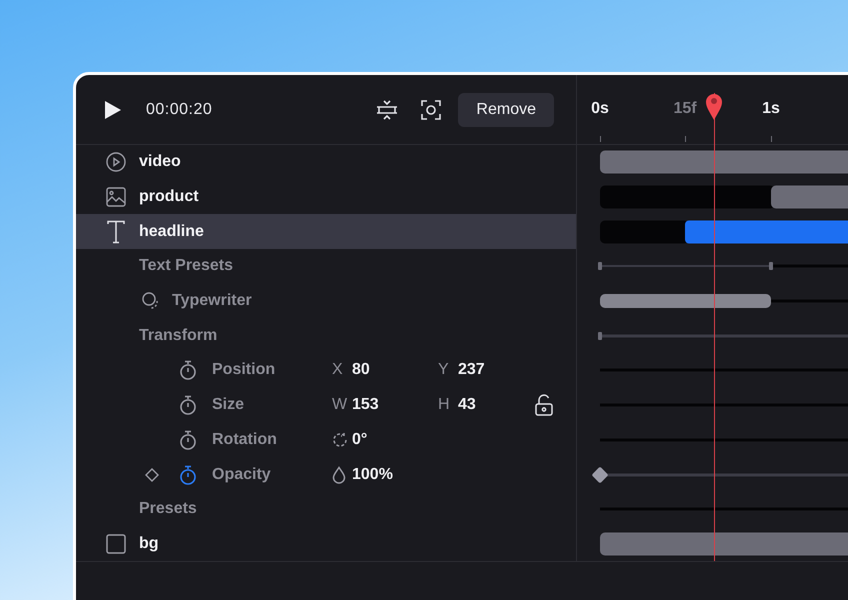 This screenshot has height=600, width=848. Describe the element at coordinates (242, 475) in the screenshot. I see `property-name: Opacity` at that location.